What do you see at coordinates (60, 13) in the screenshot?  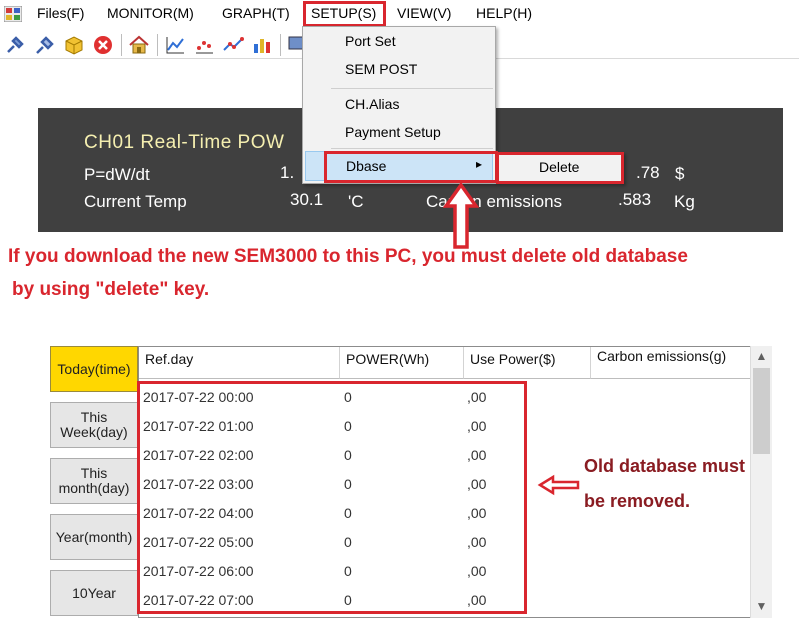 I see `menu-files: Files(F)` at bounding box center [60, 13].